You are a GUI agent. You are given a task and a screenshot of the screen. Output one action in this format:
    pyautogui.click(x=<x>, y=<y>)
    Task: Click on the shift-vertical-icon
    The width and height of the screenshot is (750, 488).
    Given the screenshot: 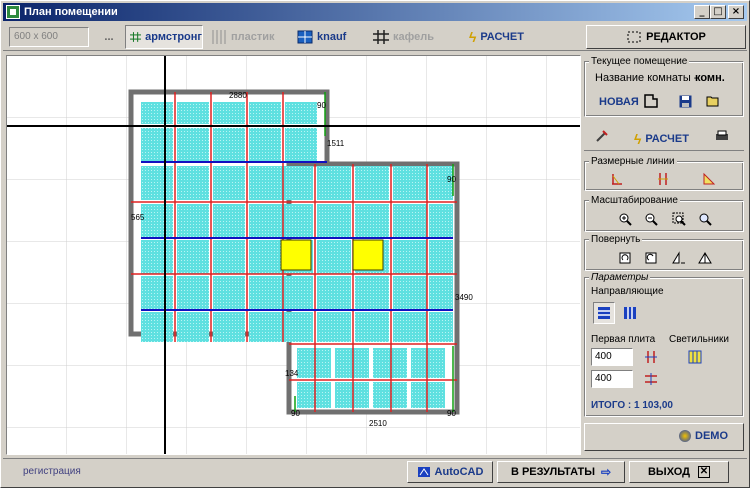 What is the action you would take?
    pyautogui.click(x=651, y=379)
    